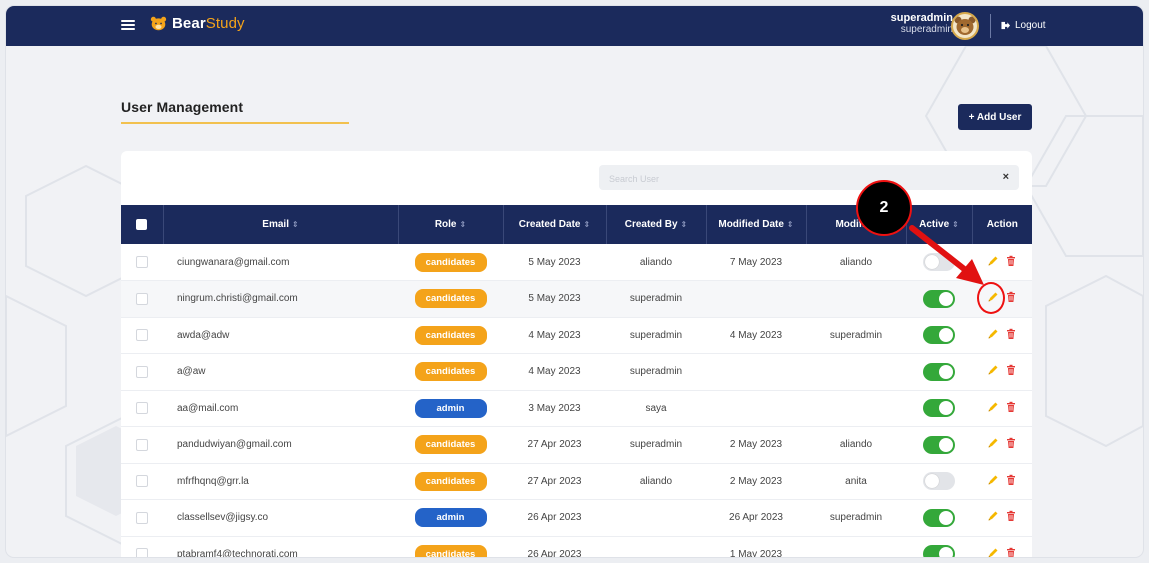 The image size is (1149, 563). I want to click on hamburger-menu-icon, so click(128, 25).